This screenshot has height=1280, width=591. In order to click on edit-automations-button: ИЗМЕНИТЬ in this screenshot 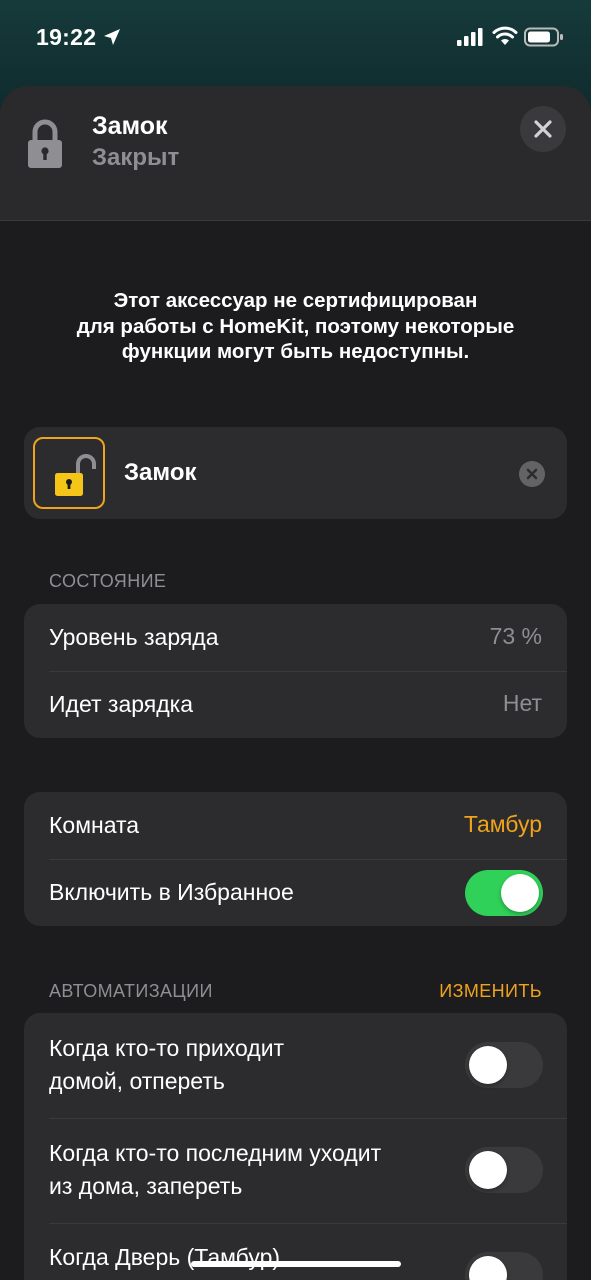, I will do `click(490, 991)`.